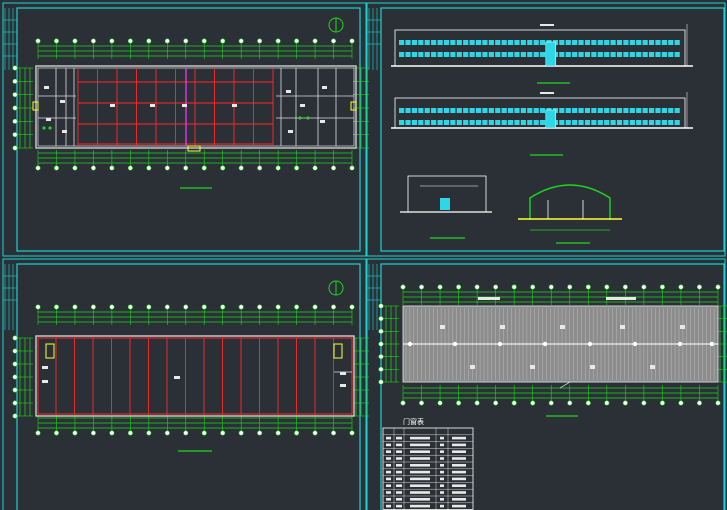  What do you see at coordinates (300, 118) in the screenshot?
I see `fixture-icon` at bounding box center [300, 118].